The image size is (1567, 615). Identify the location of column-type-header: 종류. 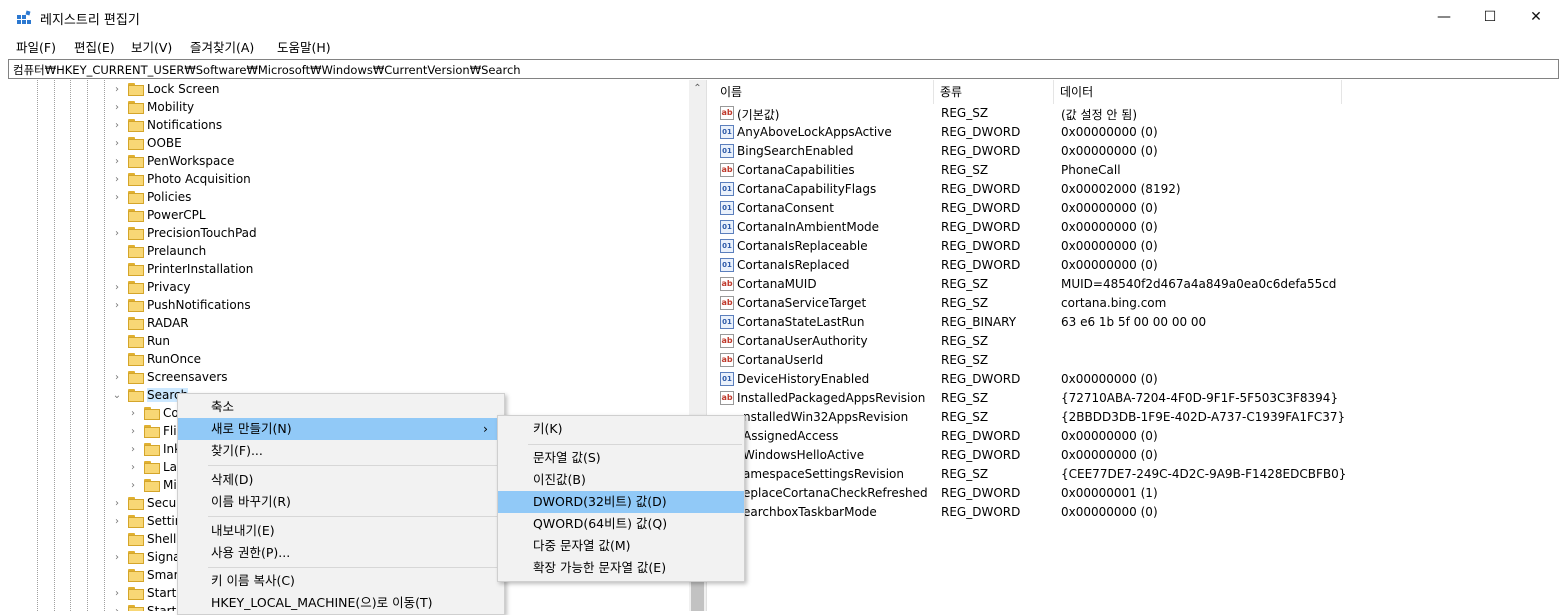
(994, 92).